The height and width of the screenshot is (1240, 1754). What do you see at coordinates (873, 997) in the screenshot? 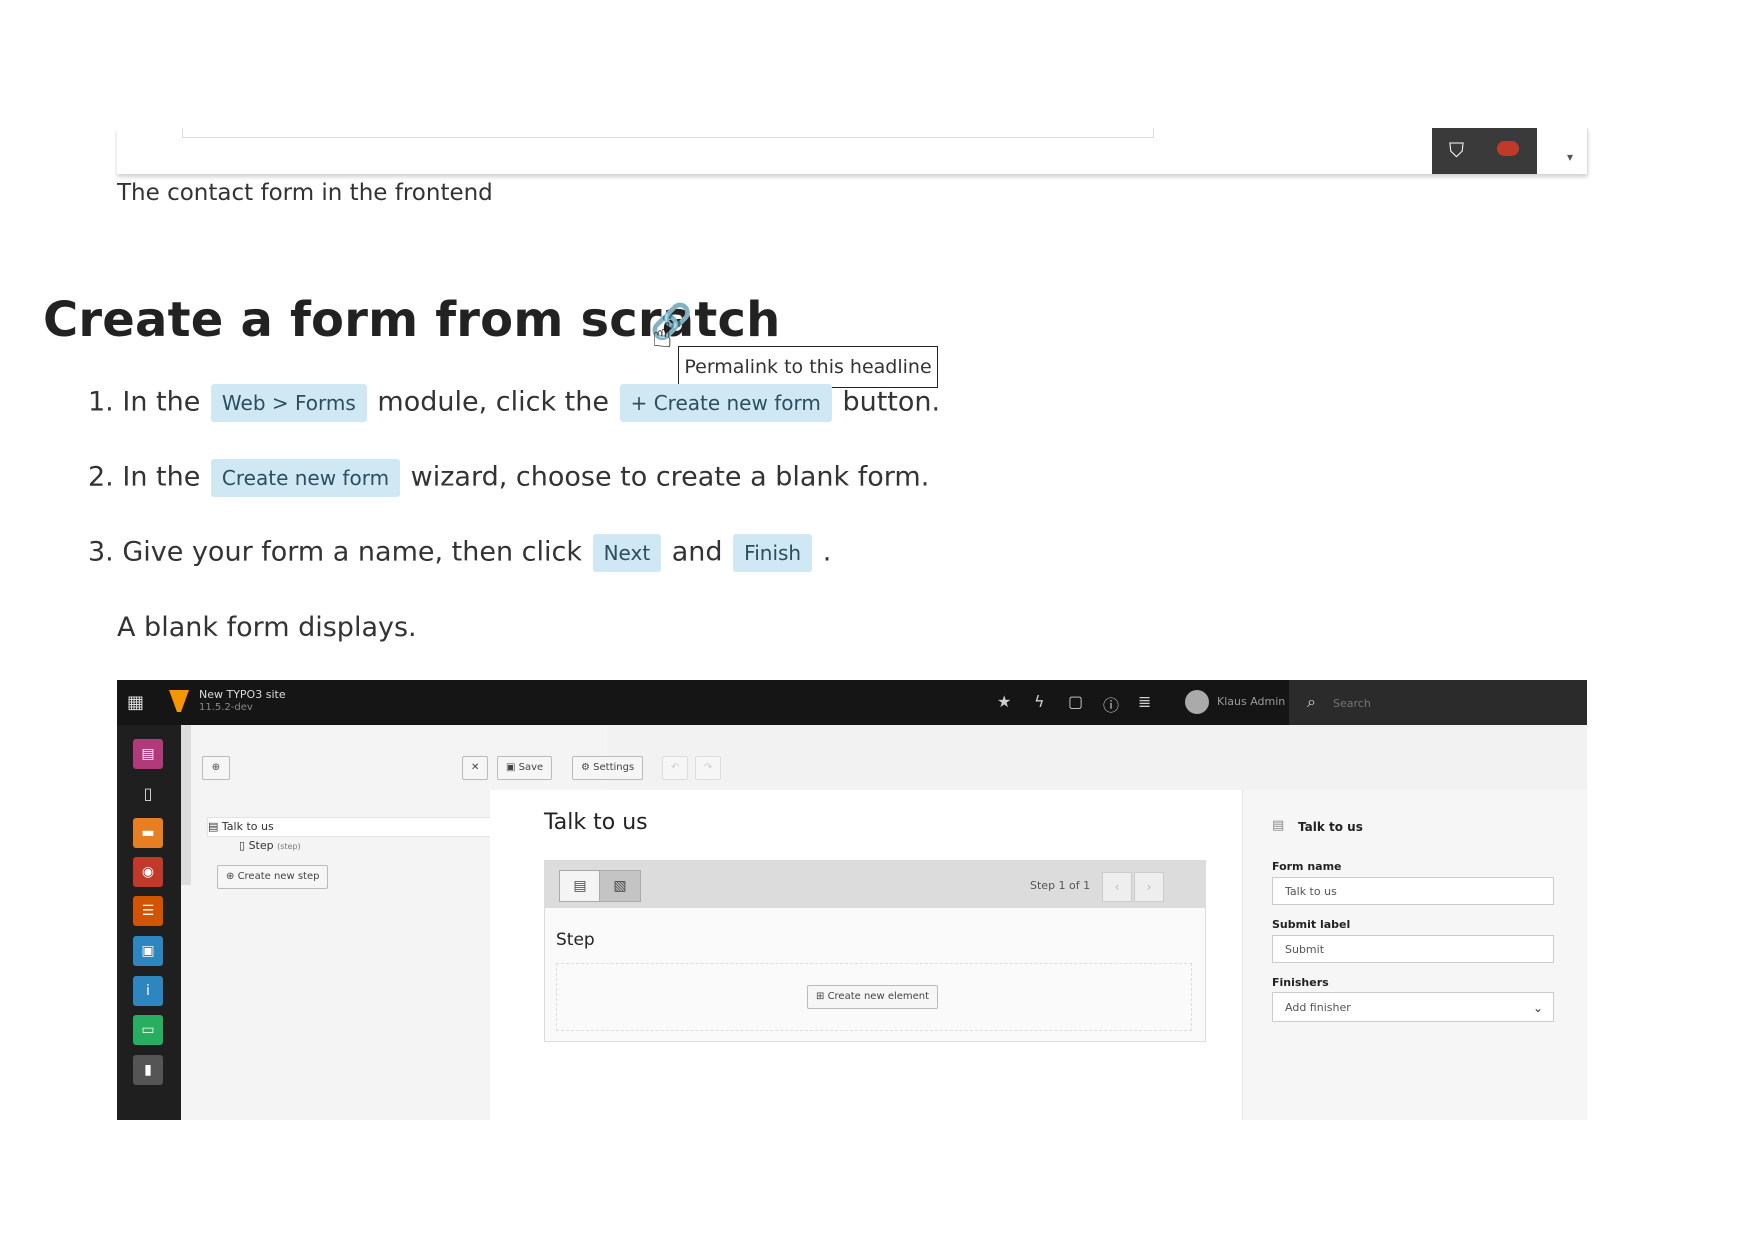
I see `create-new-element-button: ⊞ Create new element` at bounding box center [873, 997].